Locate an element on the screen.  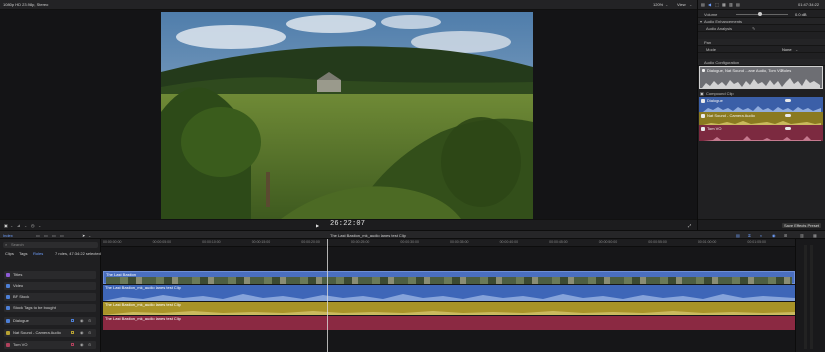
role-item: BF Stock is located at coordinates (50, 297).